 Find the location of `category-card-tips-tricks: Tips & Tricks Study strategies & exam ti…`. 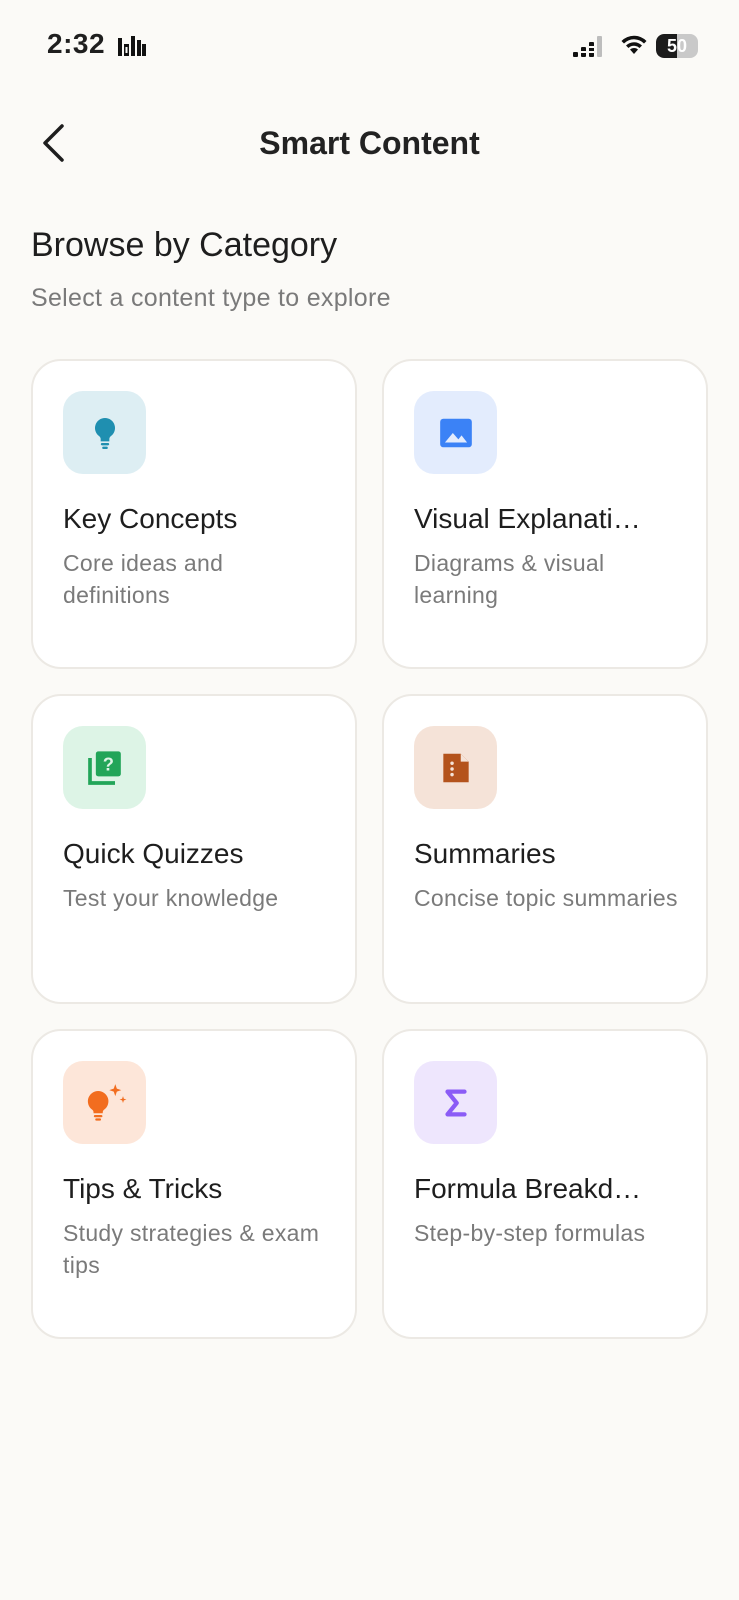

category-card-tips-tricks: Tips & Tricks Study strategies & exam ti… is located at coordinates (194, 1184).